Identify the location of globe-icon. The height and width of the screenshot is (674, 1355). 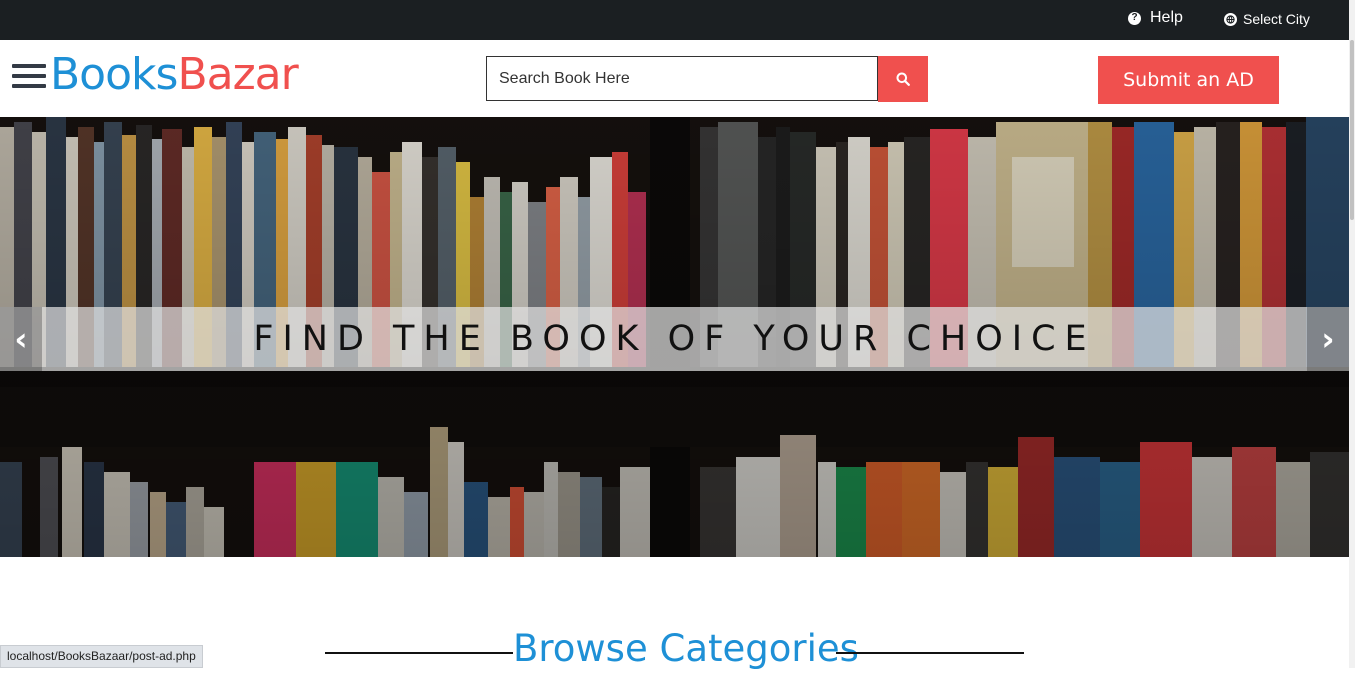
(1230, 19).